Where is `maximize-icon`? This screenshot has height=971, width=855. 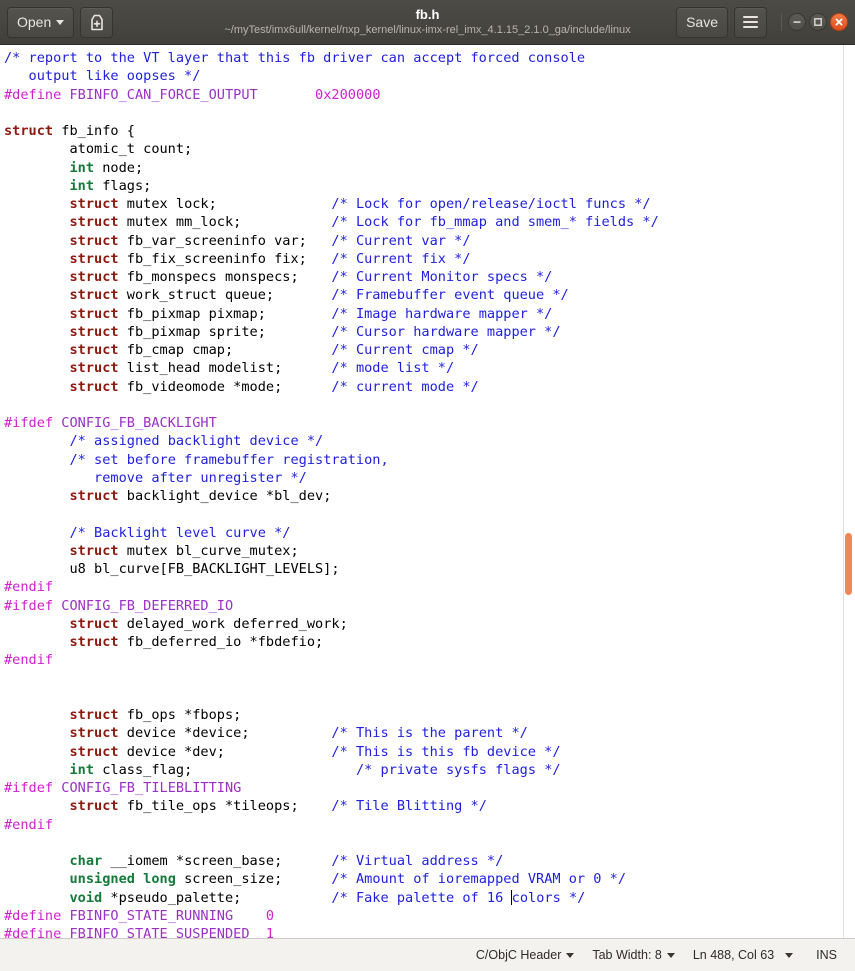
maximize-icon is located at coordinates (818, 22).